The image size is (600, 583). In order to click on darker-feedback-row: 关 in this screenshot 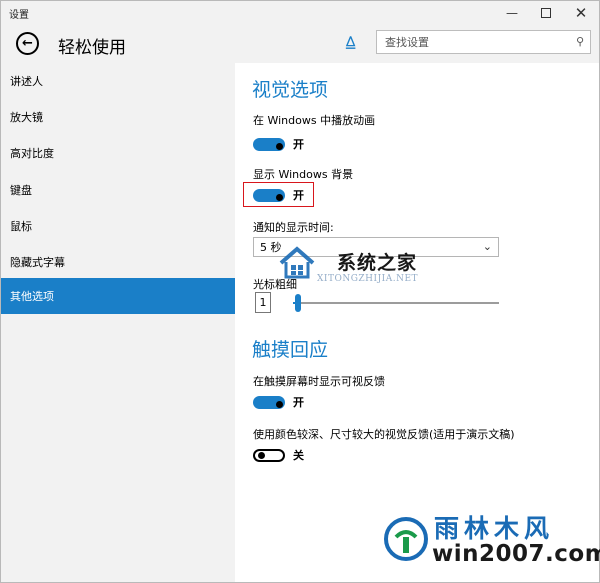, I will do `click(278, 455)`.